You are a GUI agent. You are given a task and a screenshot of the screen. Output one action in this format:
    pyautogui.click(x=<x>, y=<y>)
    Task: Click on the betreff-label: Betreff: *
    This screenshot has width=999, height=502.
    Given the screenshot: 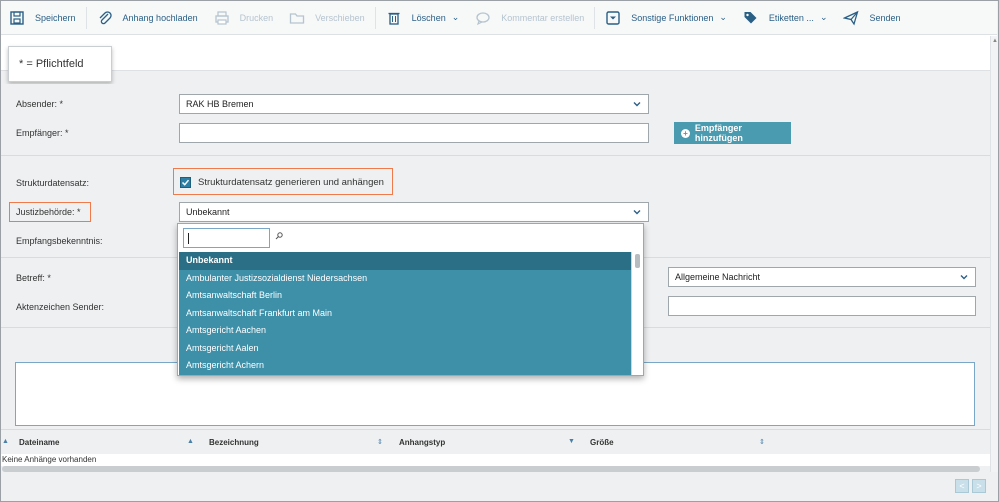 What is the action you would take?
    pyautogui.click(x=33, y=278)
    